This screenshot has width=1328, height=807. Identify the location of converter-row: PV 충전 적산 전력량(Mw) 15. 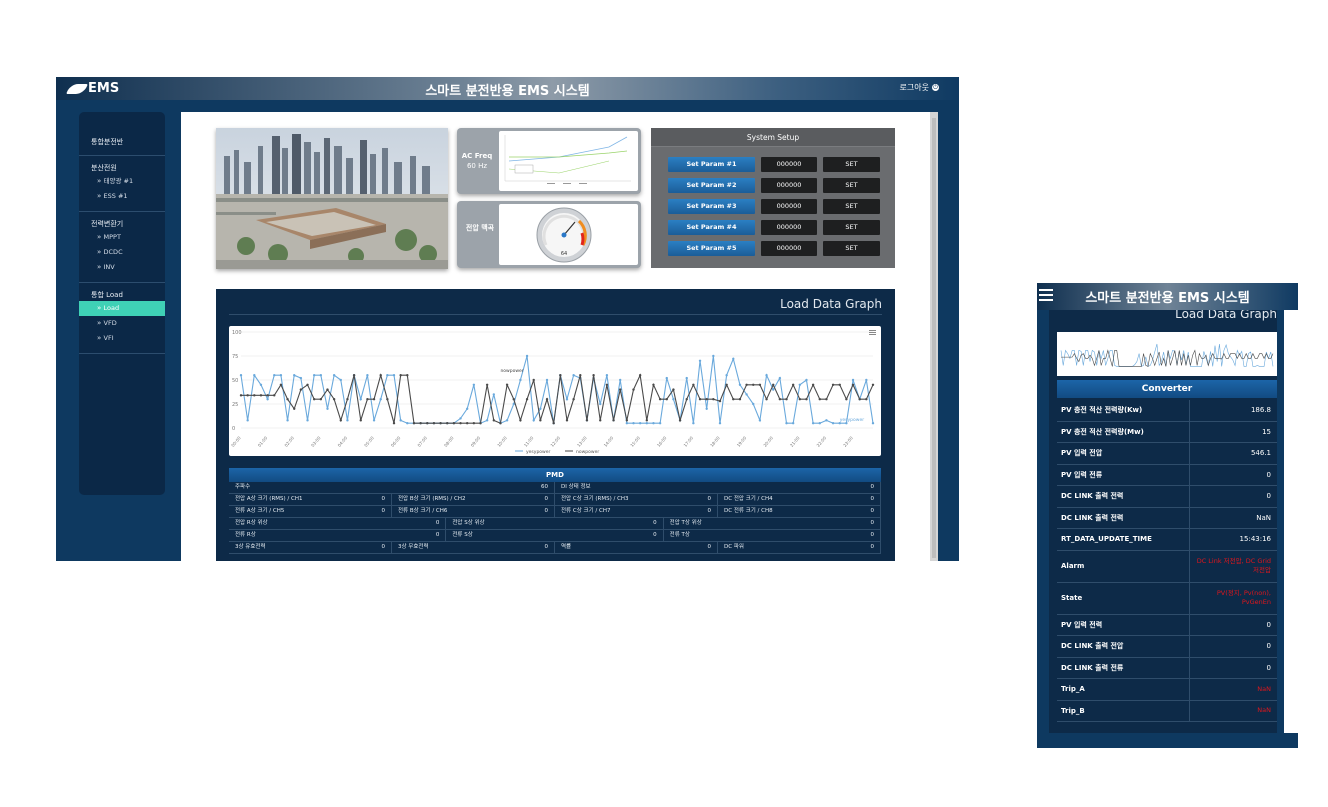
(1167, 432).